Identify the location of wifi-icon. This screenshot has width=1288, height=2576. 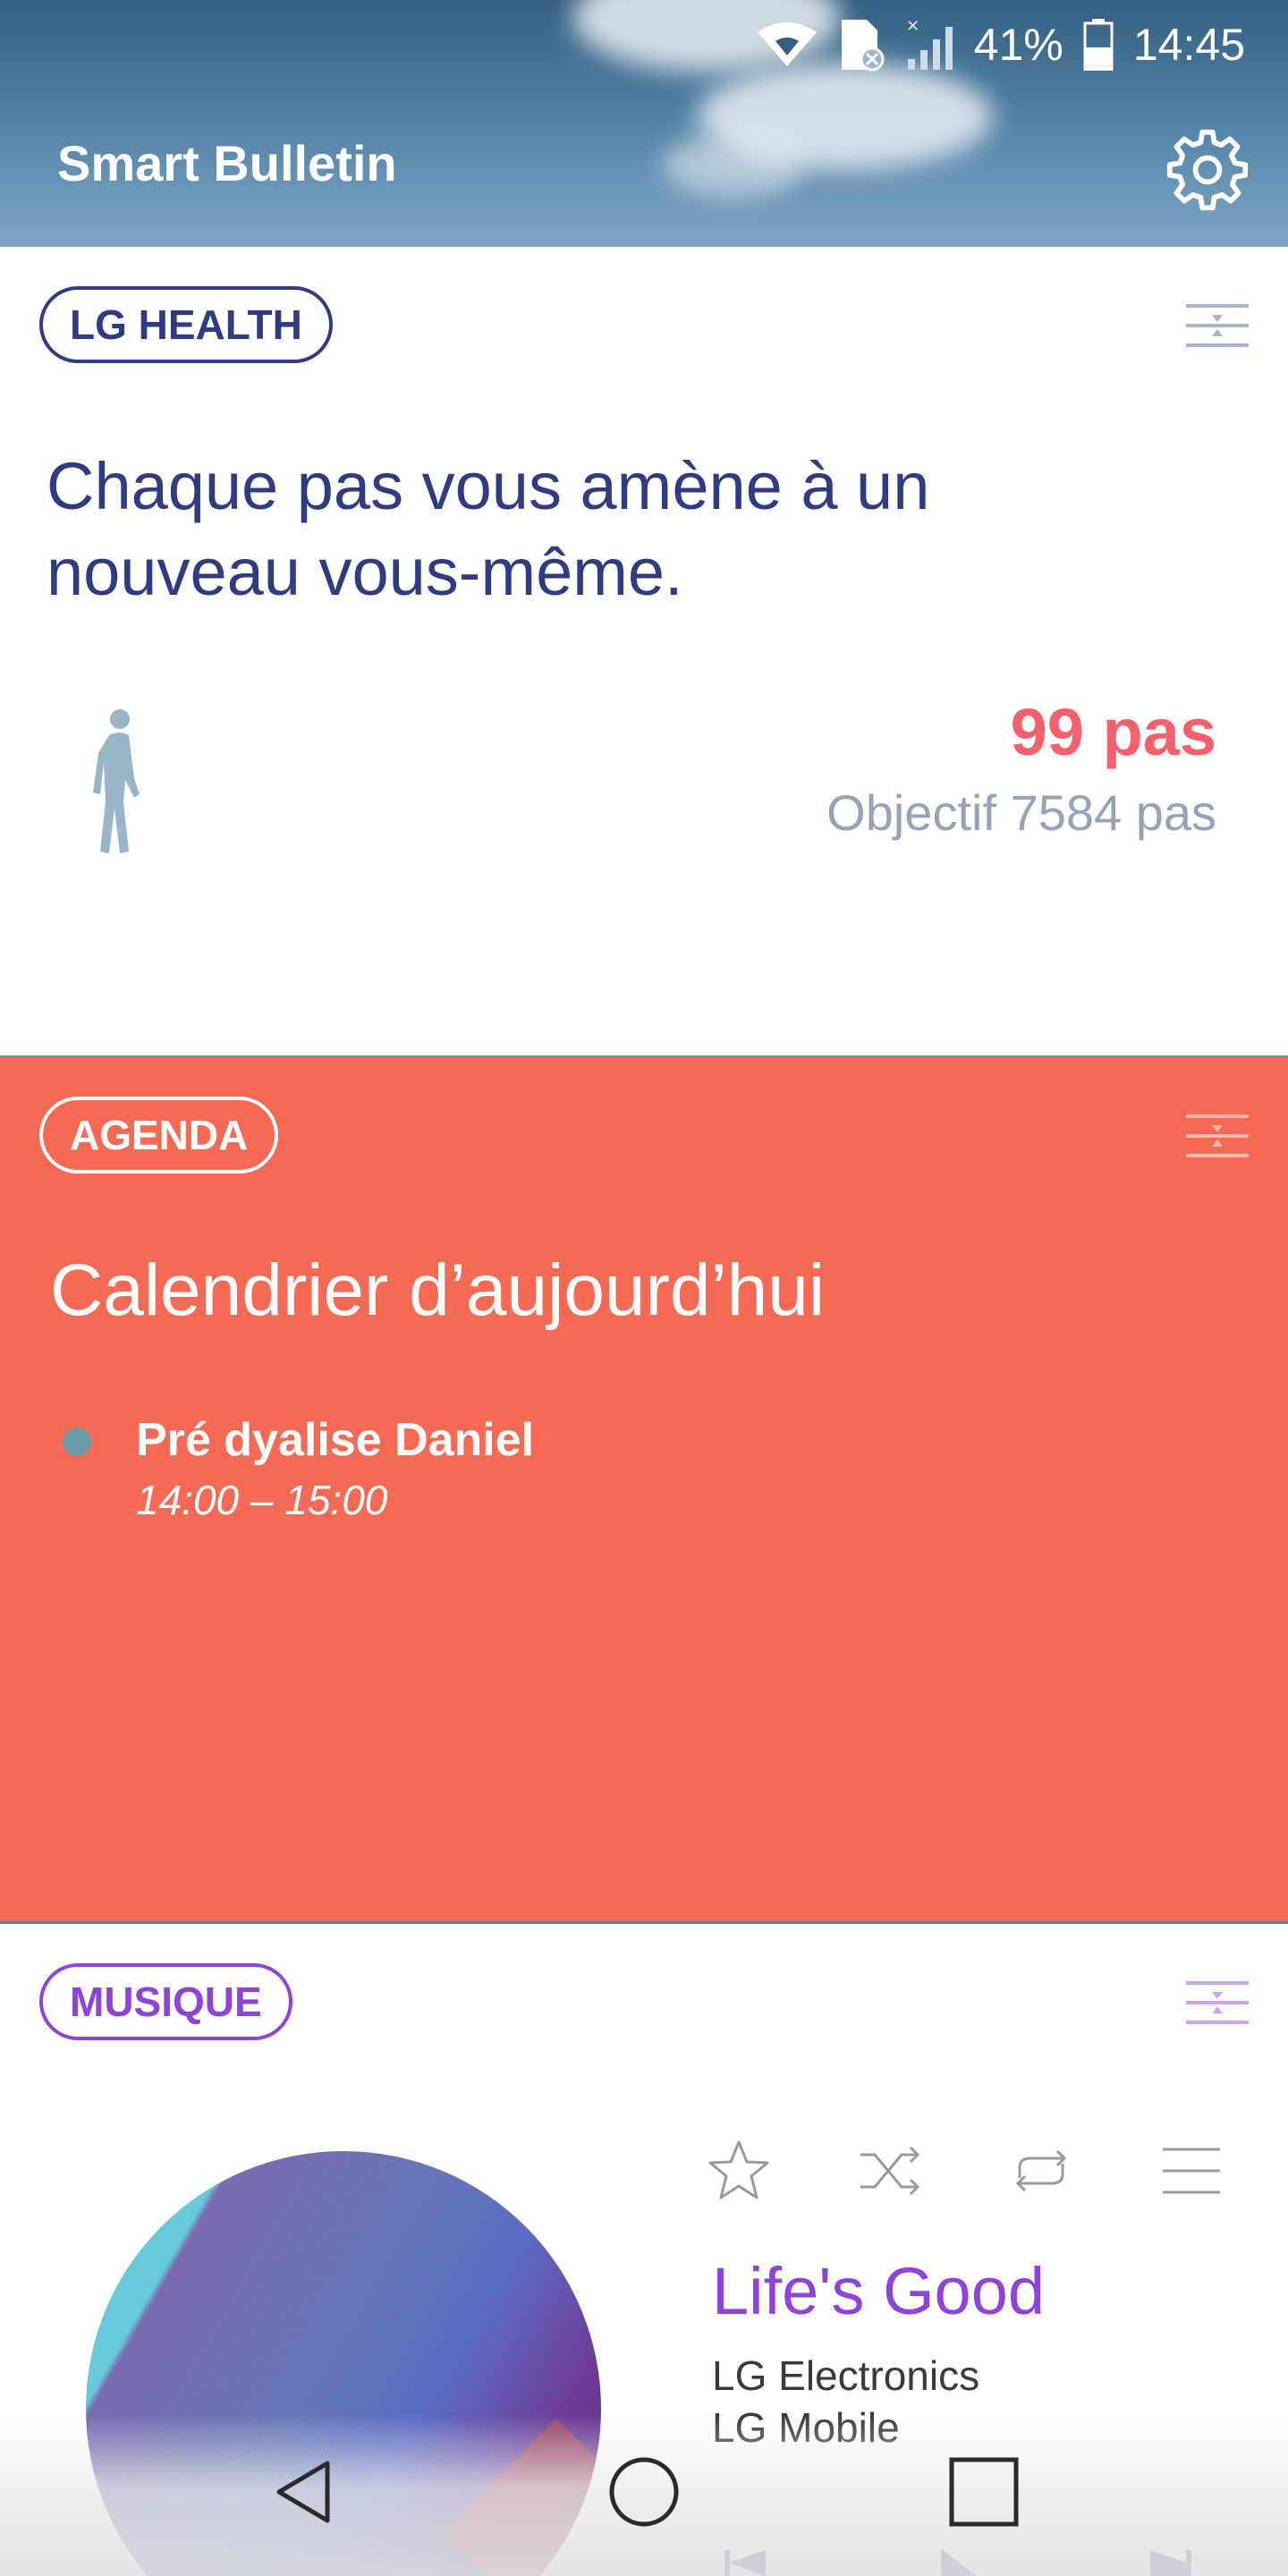
(787, 45).